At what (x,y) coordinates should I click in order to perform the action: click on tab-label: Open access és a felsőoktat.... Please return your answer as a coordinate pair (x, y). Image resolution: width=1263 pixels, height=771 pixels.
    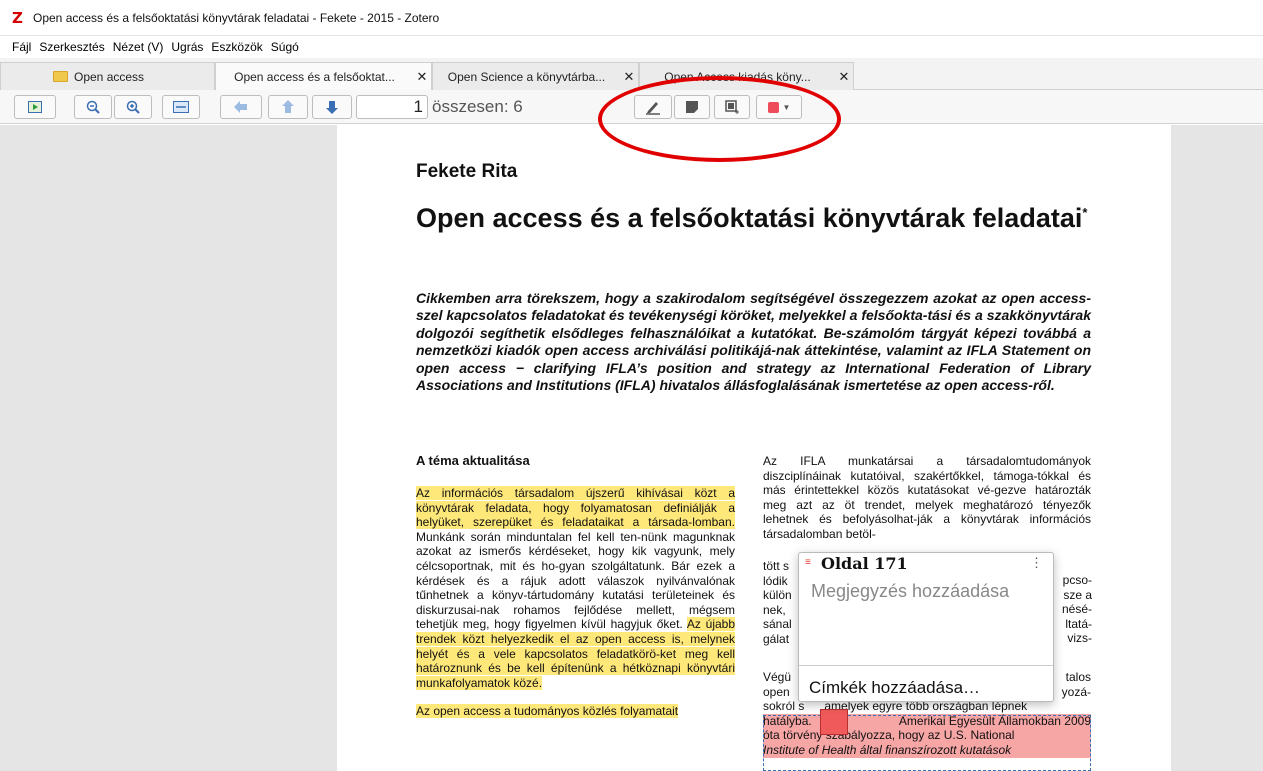
    Looking at the image, I should click on (314, 76).